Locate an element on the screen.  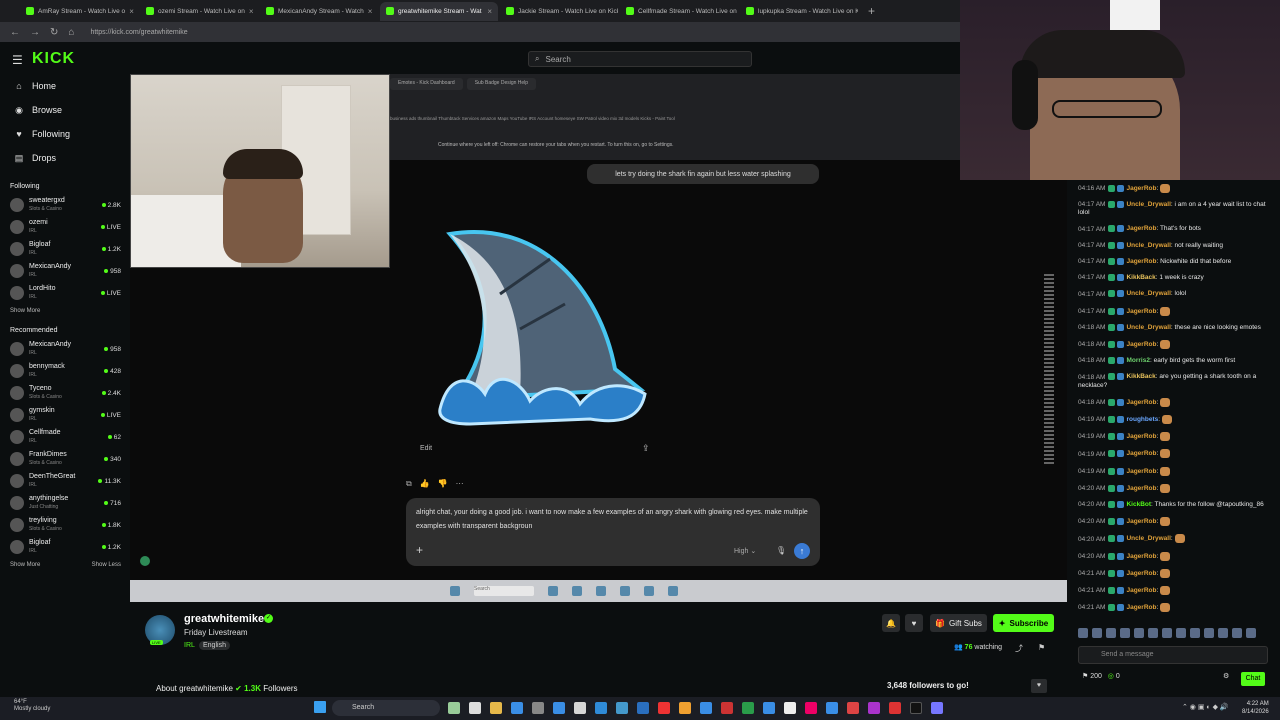
sidebar-channel: gymskin IRL LIVE is located at coordinates (65, 415).